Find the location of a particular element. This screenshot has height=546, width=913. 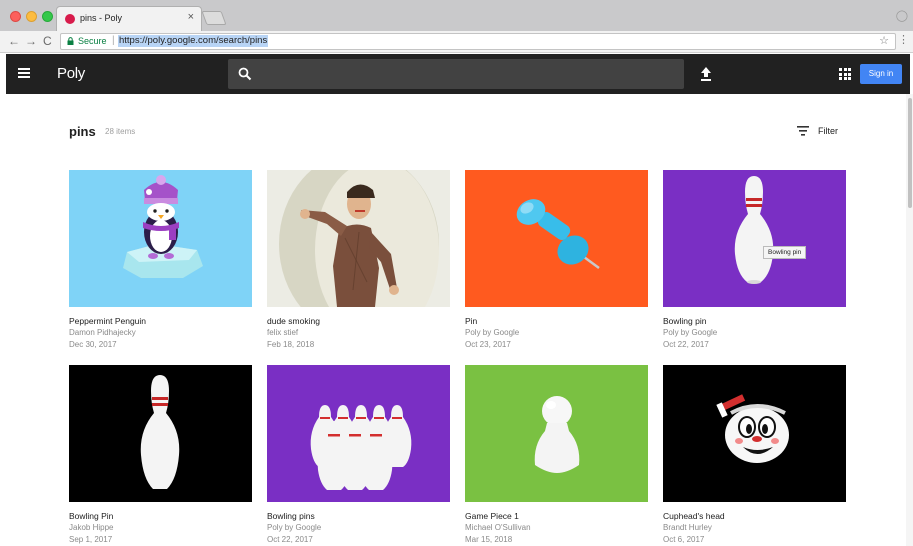

card-title: dude smoking is located at coordinates (358, 321).